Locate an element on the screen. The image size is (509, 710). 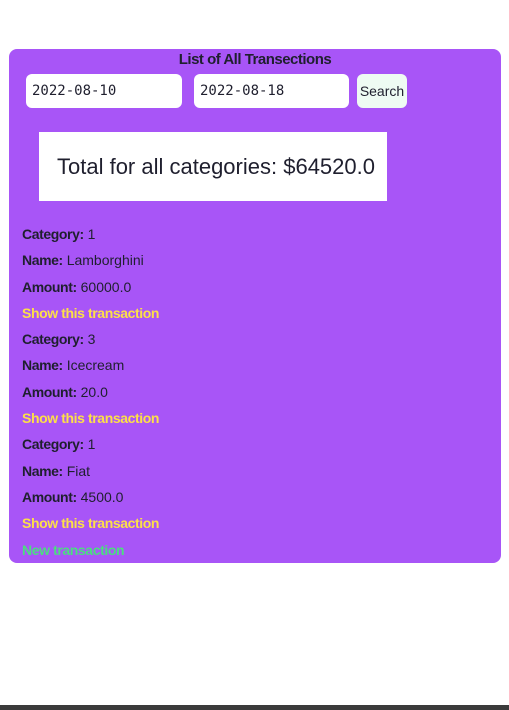
transaction-category: Category: 3 is located at coordinates (257, 339).